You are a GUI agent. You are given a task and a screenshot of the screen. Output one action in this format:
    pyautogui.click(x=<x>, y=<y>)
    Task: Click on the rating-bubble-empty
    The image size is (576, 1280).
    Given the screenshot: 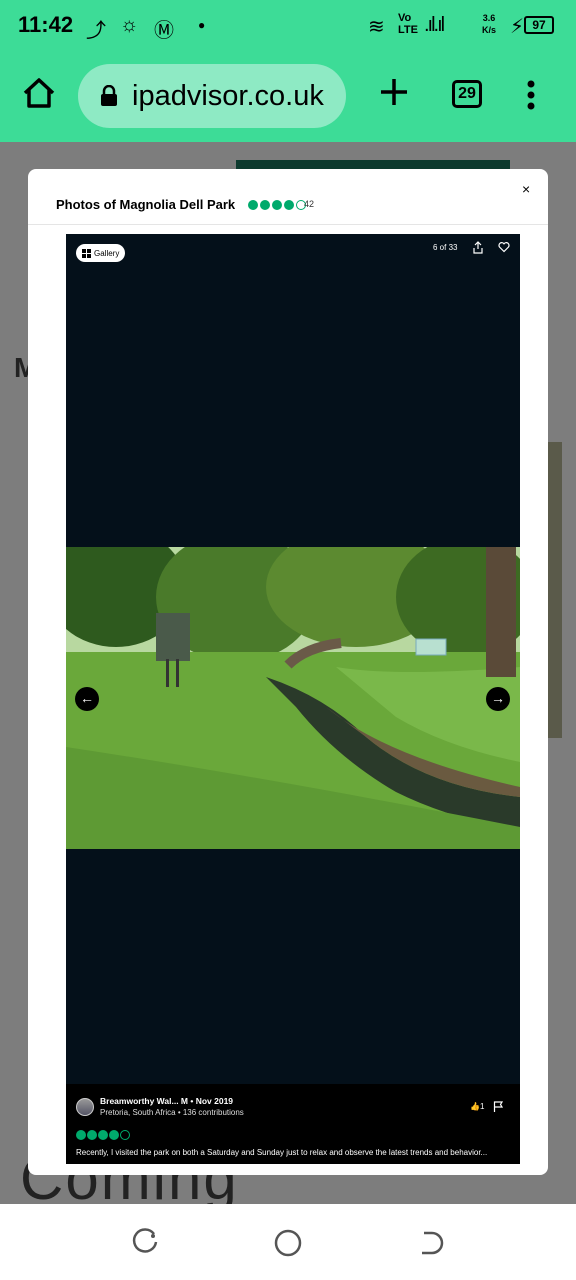 What is the action you would take?
    pyautogui.click(x=125, y=1135)
    